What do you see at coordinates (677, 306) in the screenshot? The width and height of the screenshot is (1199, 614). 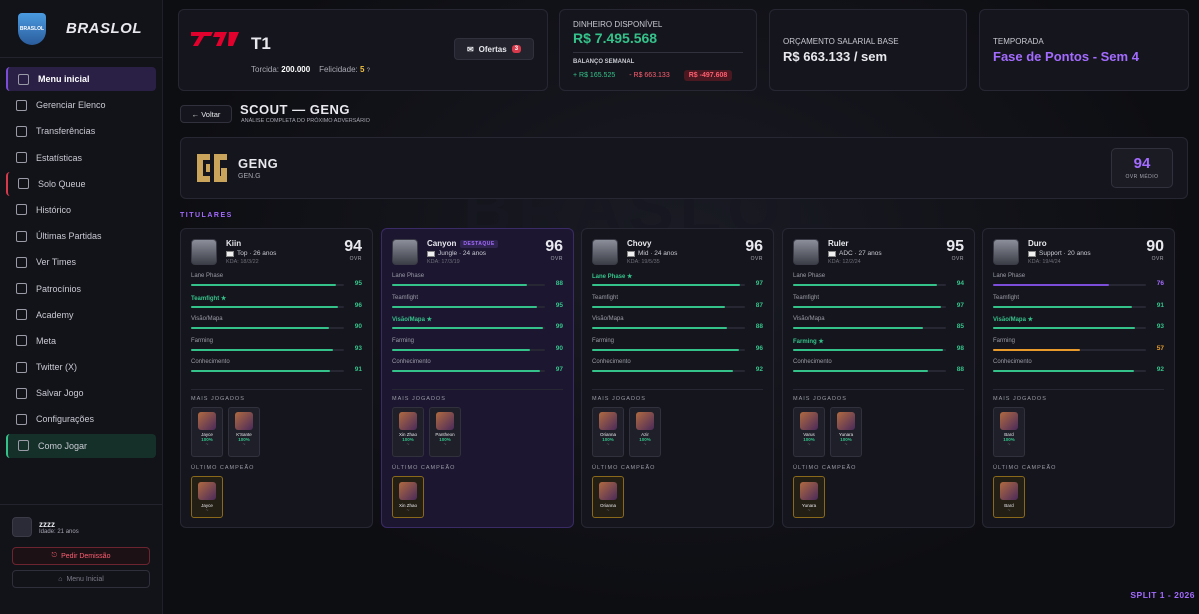 I see `stat-row: Teamfight 87` at bounding box center [677, 306].